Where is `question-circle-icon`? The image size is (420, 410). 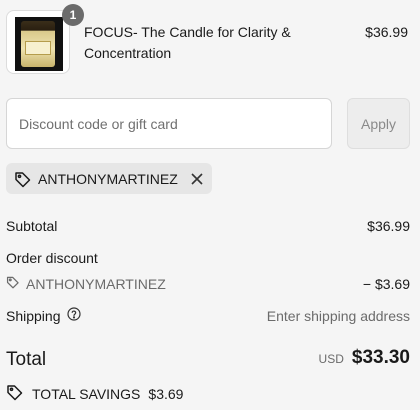 question-circle-icon is located at coordinates (73, 316).